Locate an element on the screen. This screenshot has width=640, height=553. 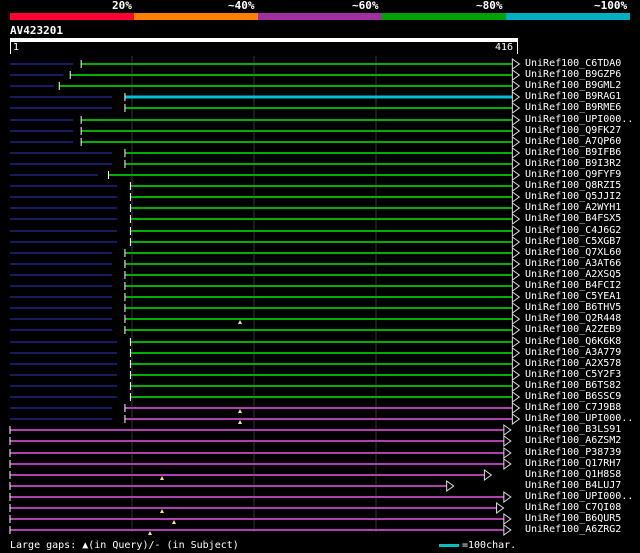
hit-label-42: UniRef100_A6ZRG2 is located at coordinates (573, 529).